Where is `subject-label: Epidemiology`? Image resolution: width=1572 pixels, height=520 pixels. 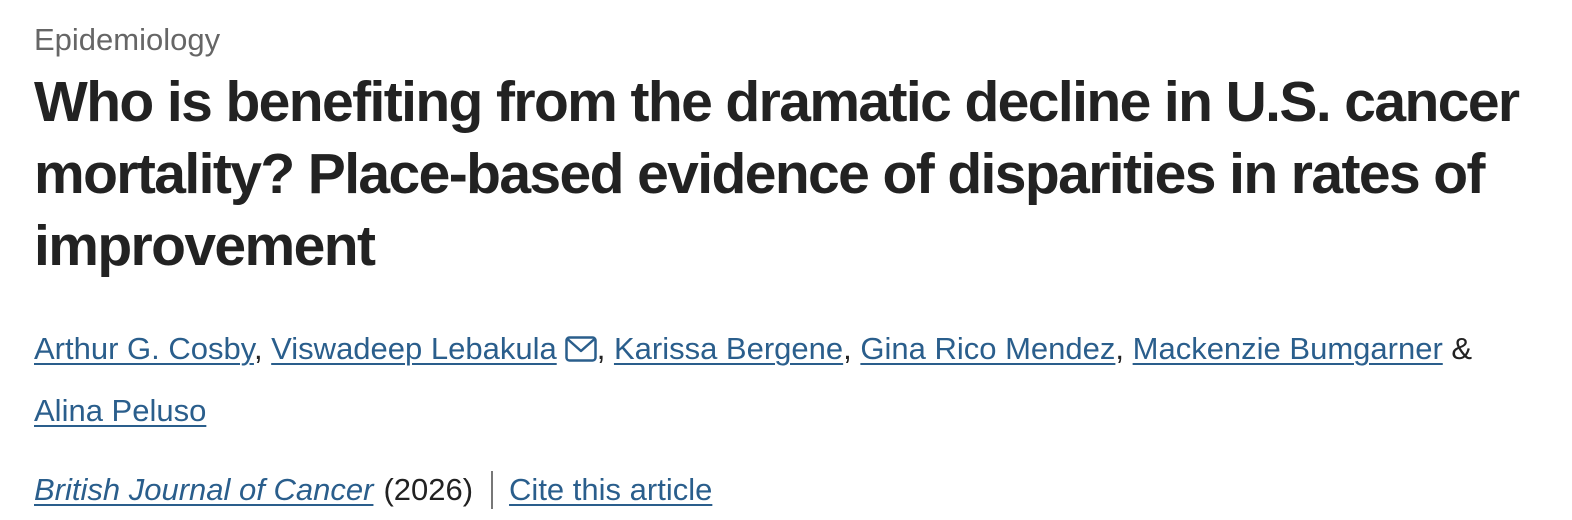 subject-label: Epidemiology is located at coordinates (127, 39).